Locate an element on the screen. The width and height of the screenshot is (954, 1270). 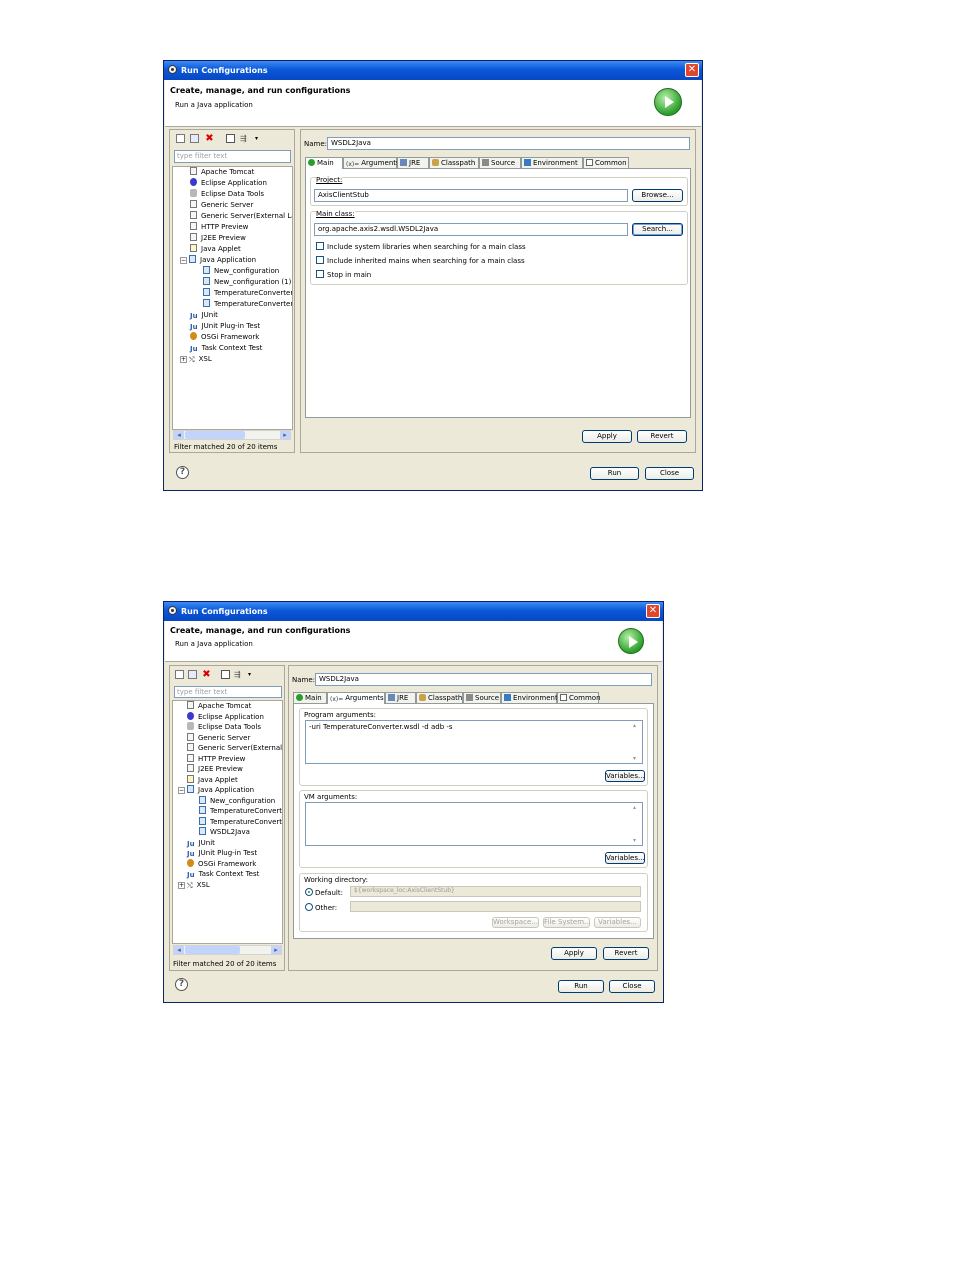
tree-item: OSGi Framework is located at coordinates (224, 337).